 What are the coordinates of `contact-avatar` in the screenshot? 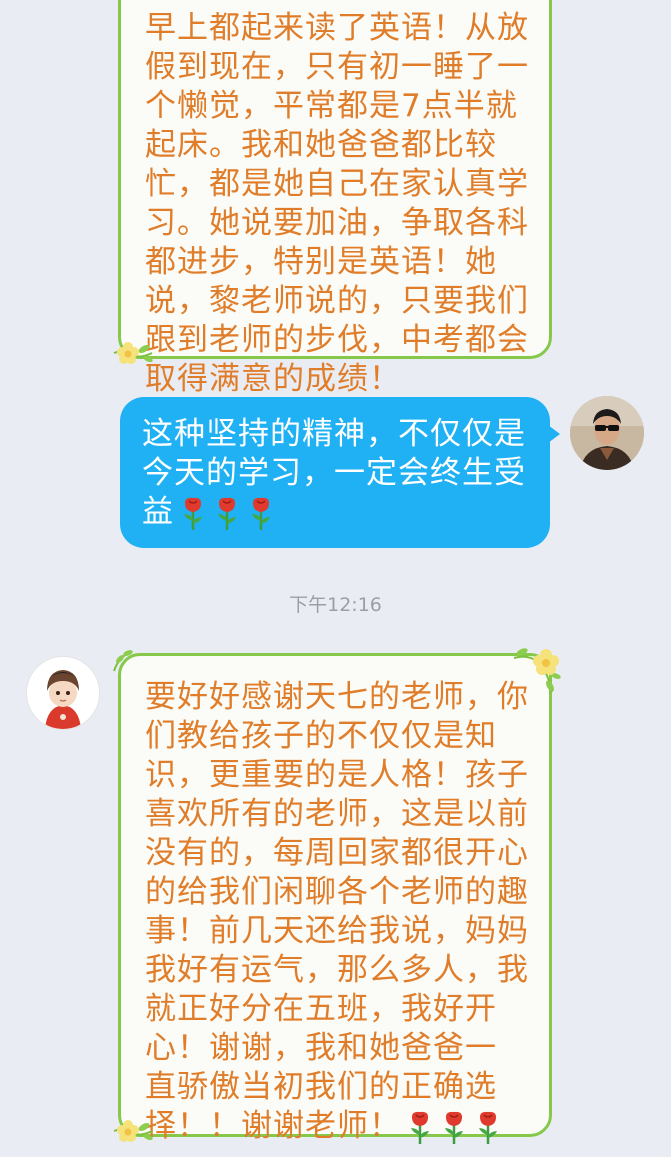 It's located at (63, 693).